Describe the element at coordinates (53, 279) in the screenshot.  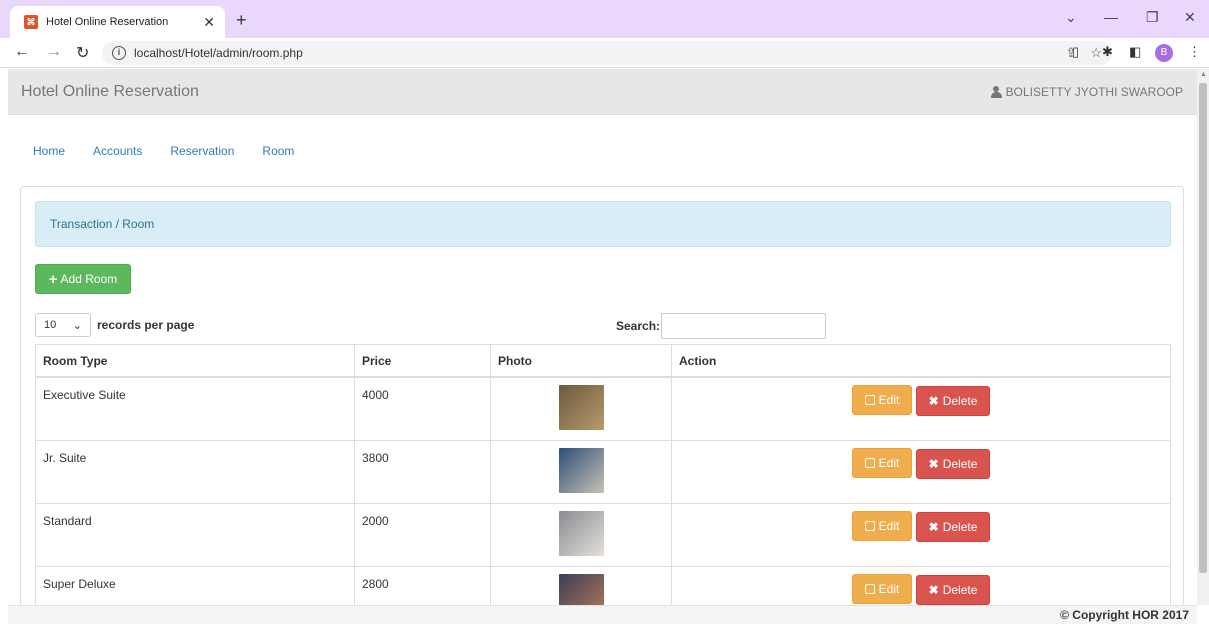
I see `plus-icon: +` at that location.